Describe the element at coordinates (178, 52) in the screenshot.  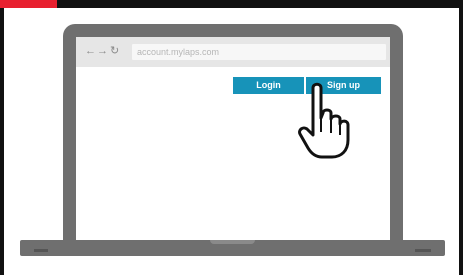
I see `address-url: account.mylaps.com` at that location.